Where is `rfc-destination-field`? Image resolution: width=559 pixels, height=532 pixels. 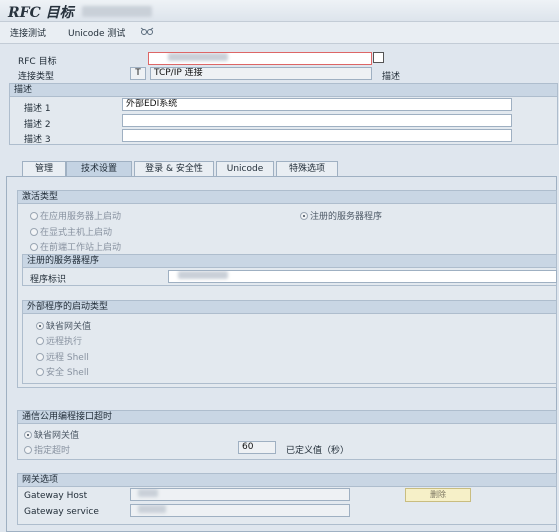 rfc-destination-field is located at coordinates (260, 58).